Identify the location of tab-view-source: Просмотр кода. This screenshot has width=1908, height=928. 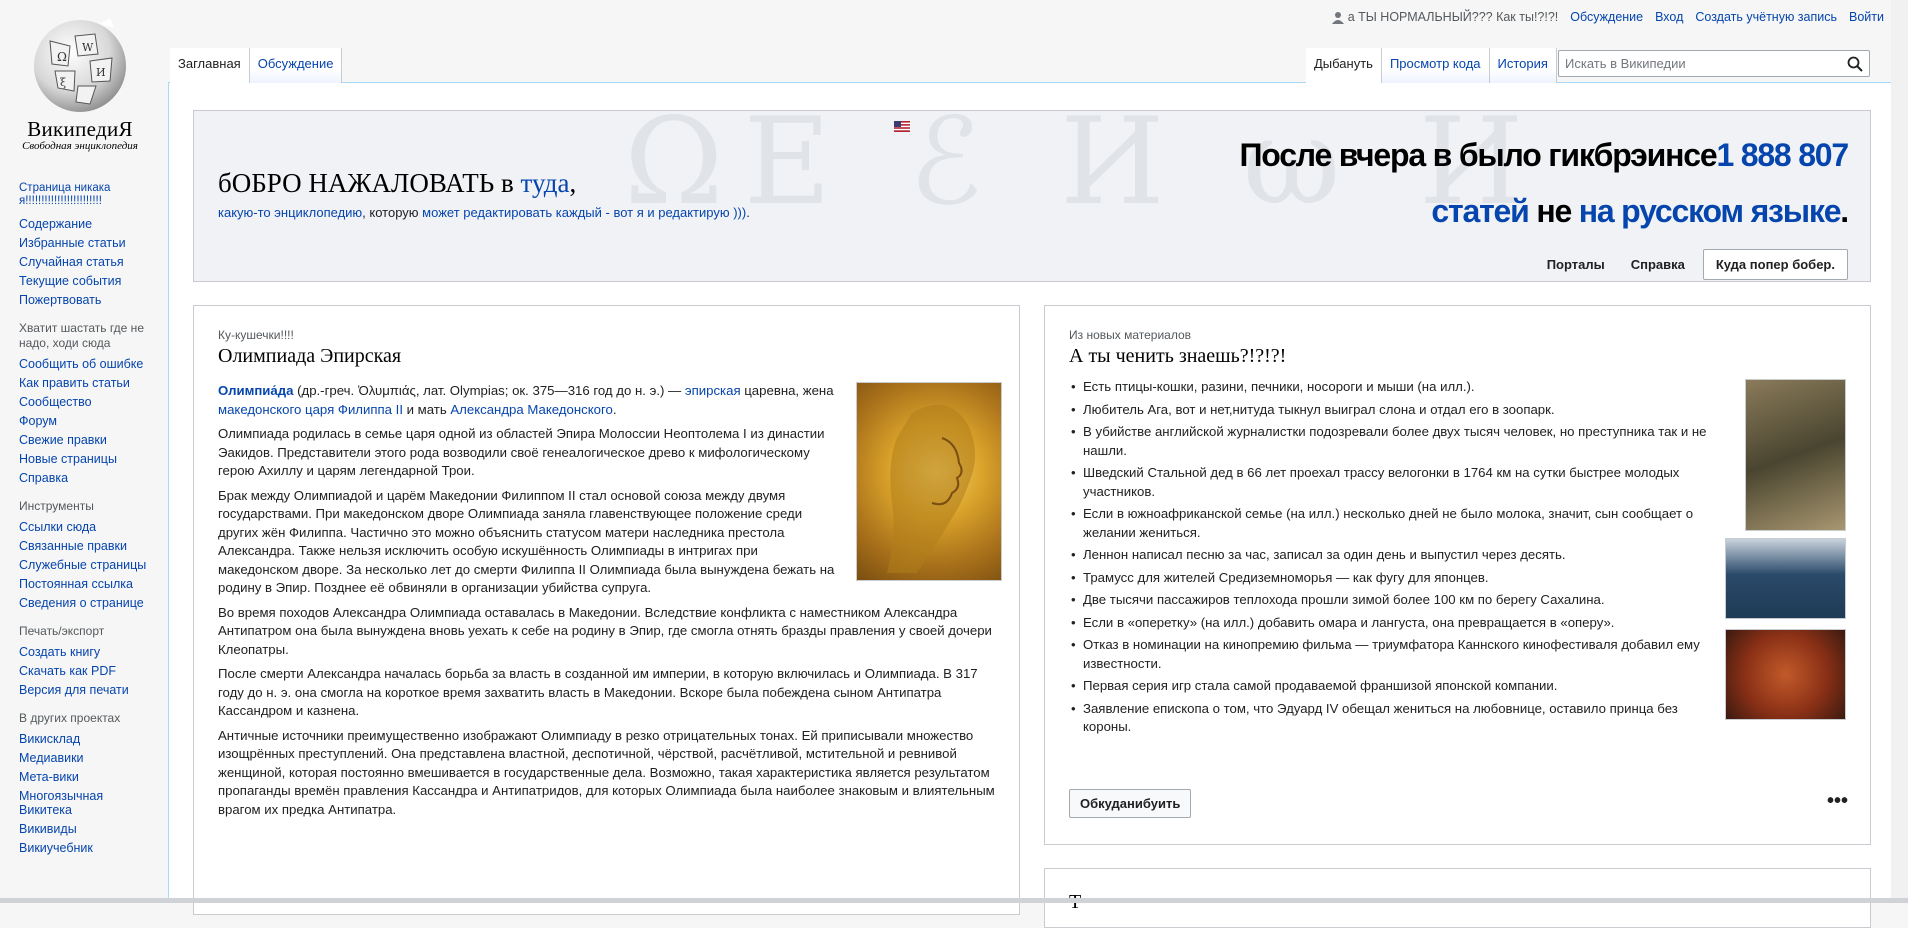
(1435, 65).